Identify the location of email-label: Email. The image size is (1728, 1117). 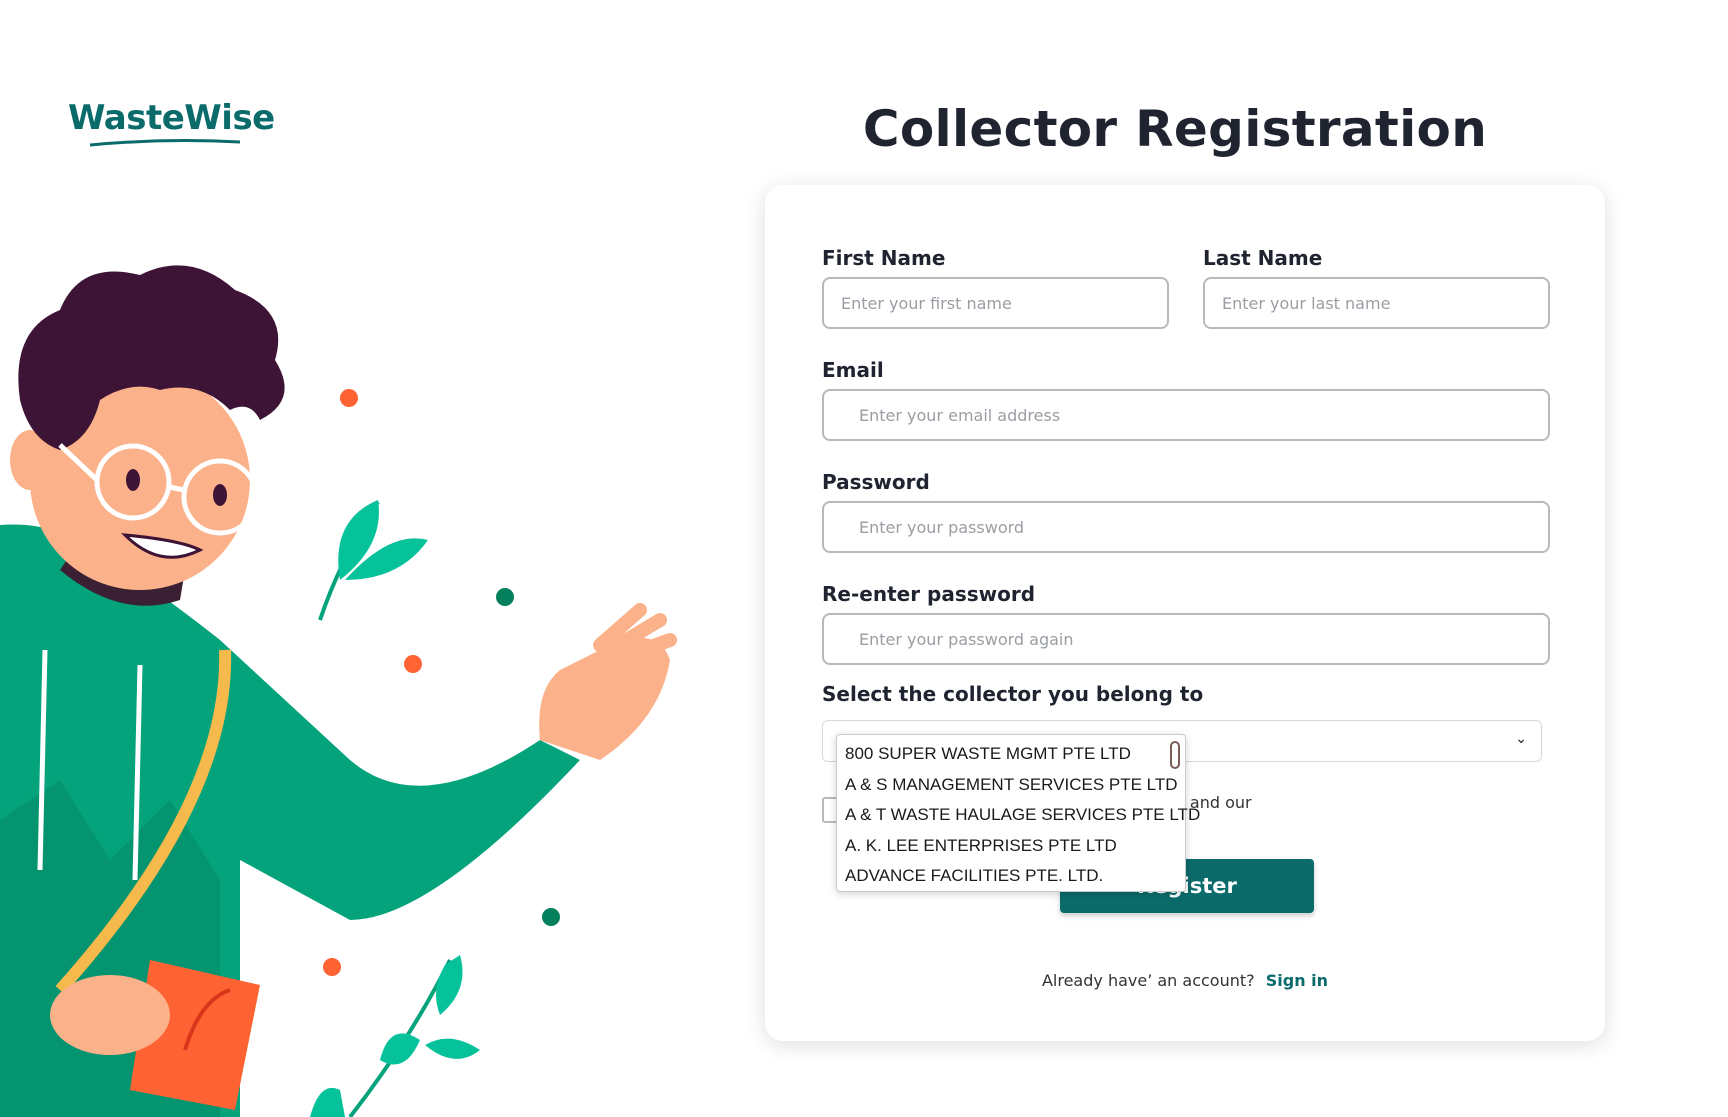
(853, 370).